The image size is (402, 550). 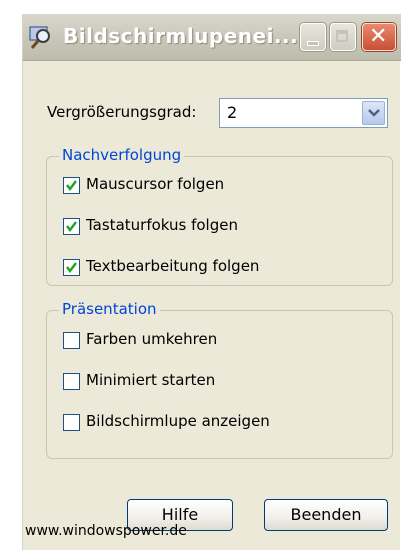 I want to click on minimize-button, so click(x=313, y=37).